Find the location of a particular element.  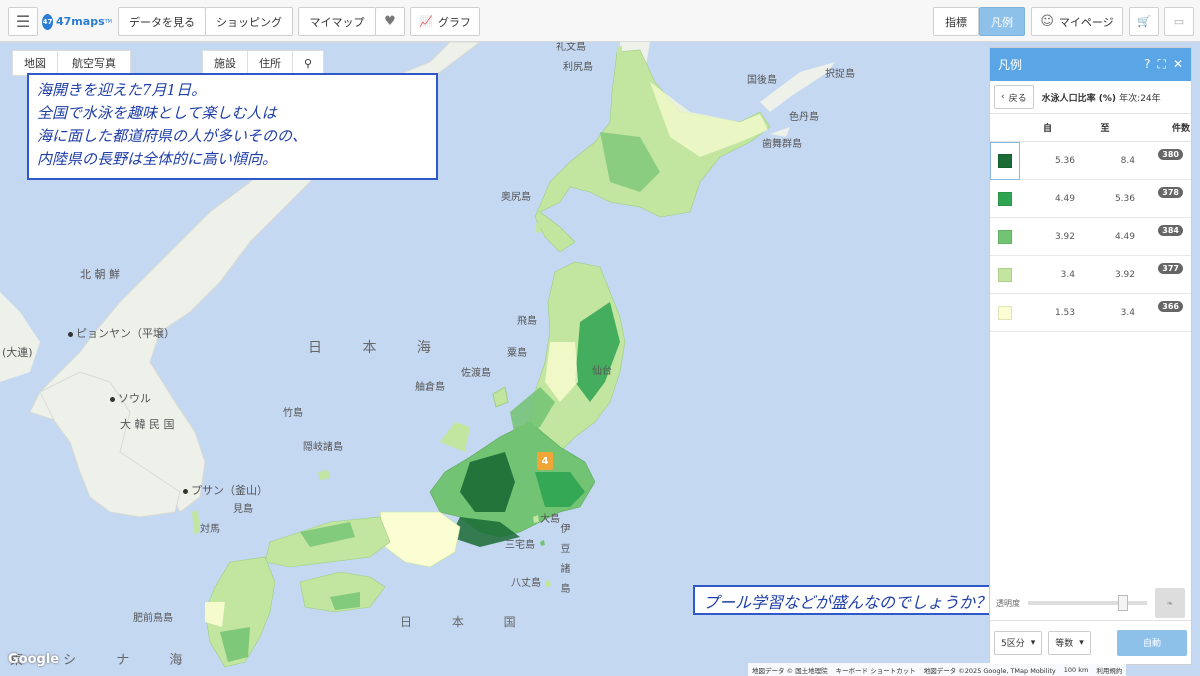

opacity-slider-thumb is located at coordinates (1123, 603).